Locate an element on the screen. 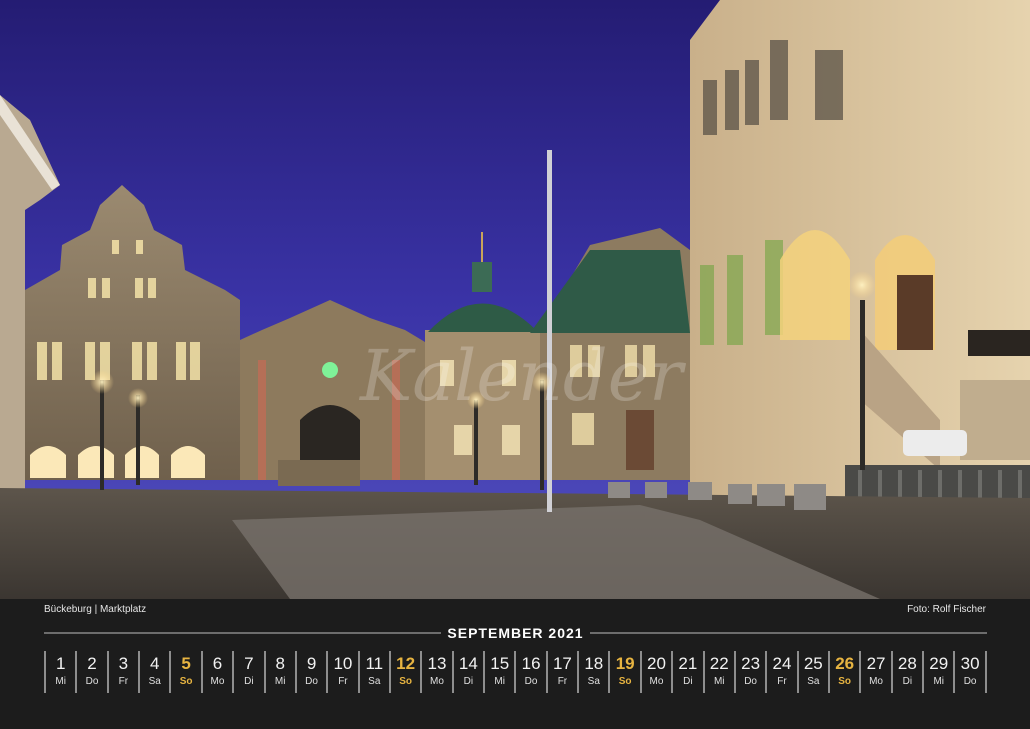  day-cell: 25 Sa is located at coordinates (812, 672).